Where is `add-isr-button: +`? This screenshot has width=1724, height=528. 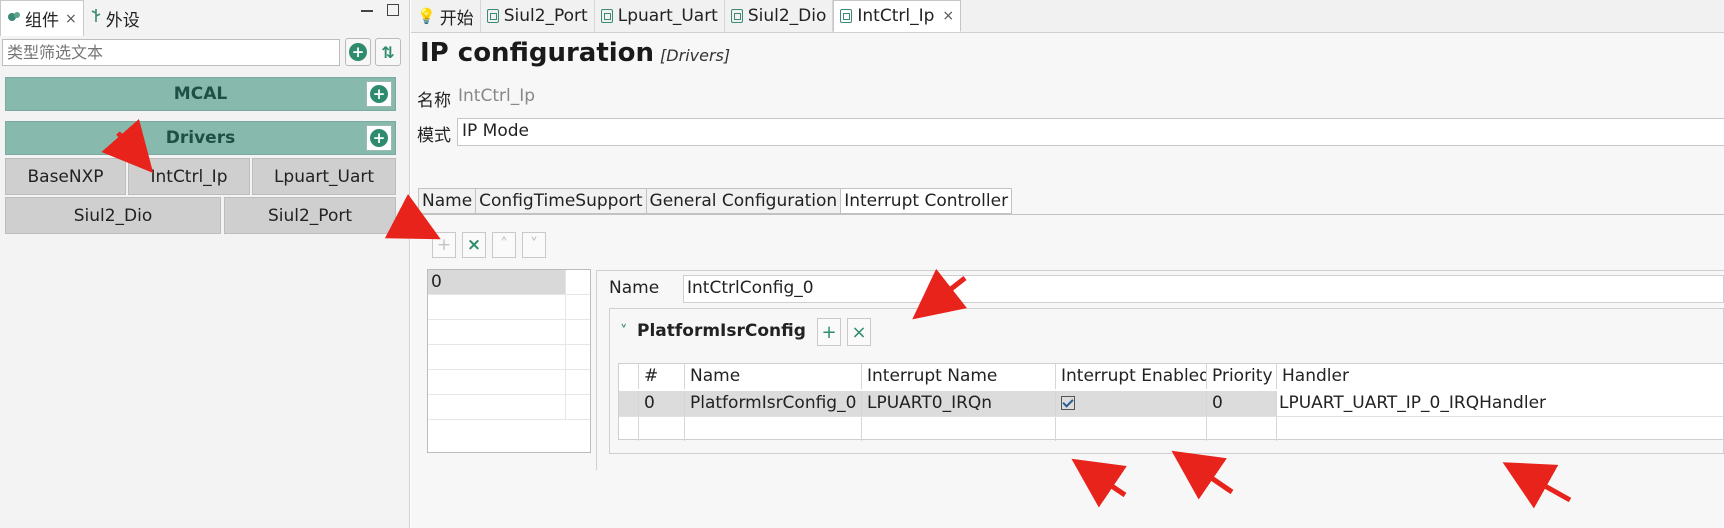 add-isr-button: + is located at coordinates (829, 332).